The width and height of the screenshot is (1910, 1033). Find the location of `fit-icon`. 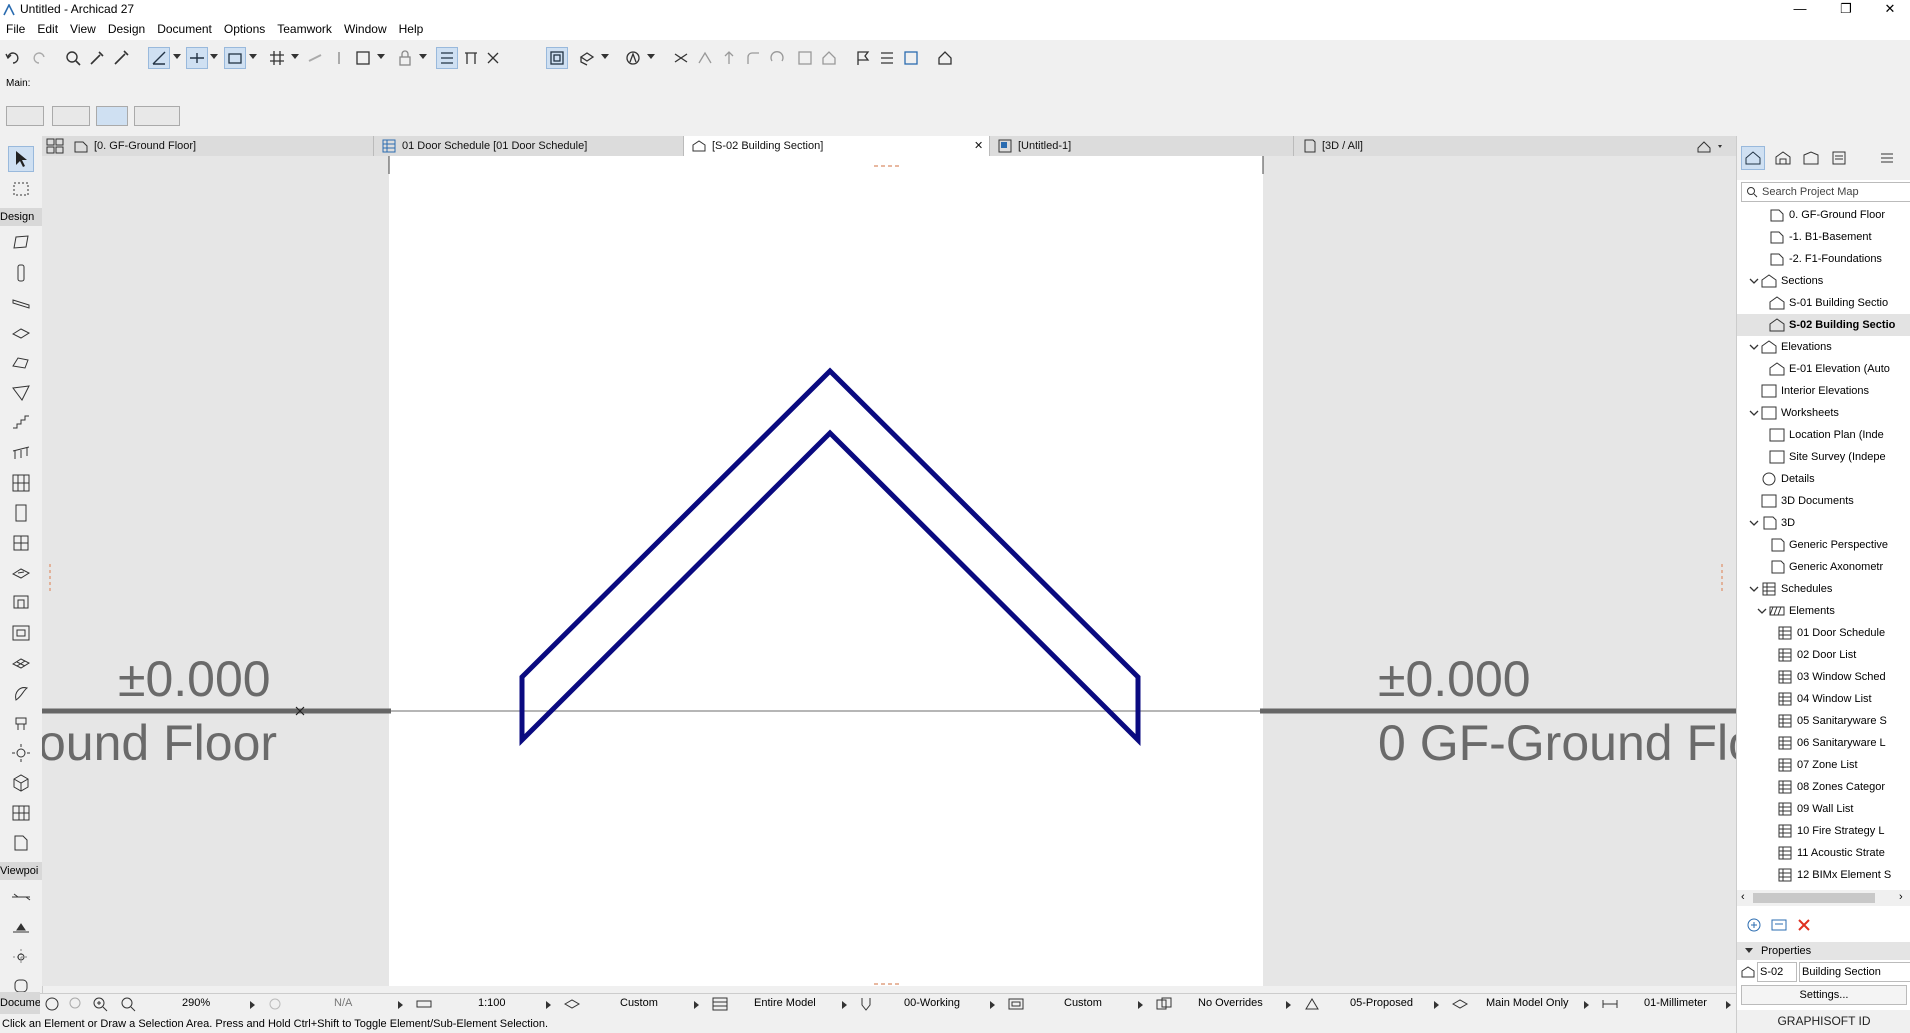

fit-icon is located at coordinates (493, 58).